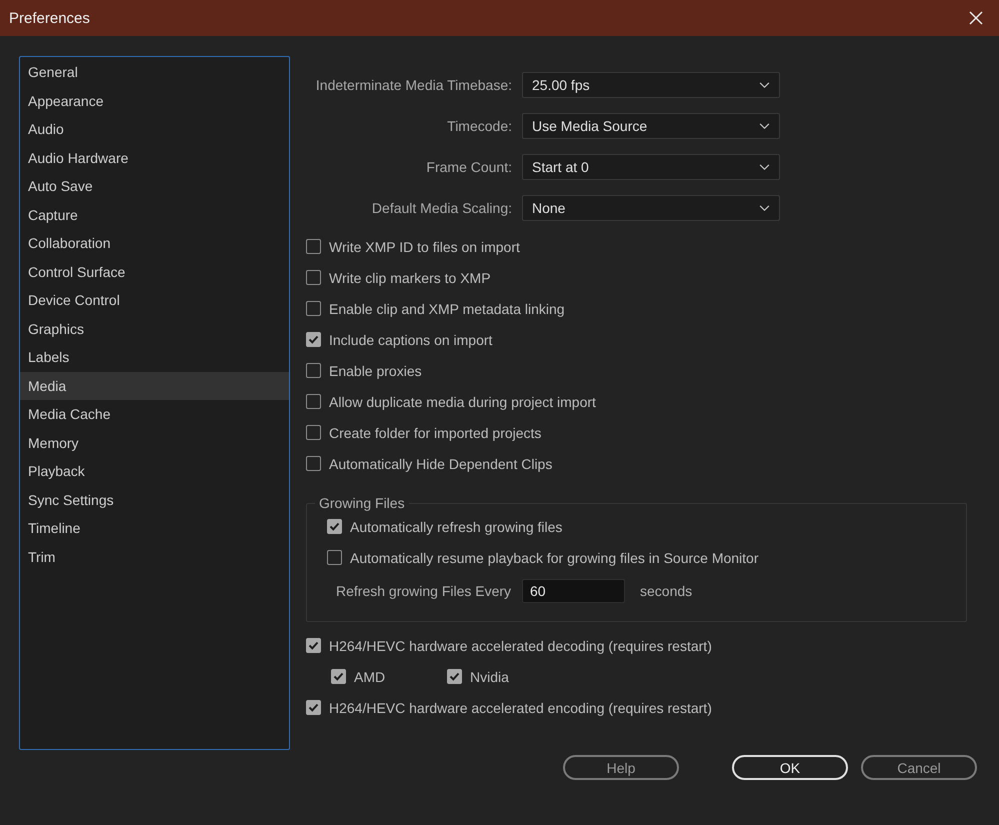 This screenshot has height=825, width=999. What do you see at coordinates (154, 442) in the screenshot?
I see `sidebar-item: Memory` at bounding box center [154, 442].